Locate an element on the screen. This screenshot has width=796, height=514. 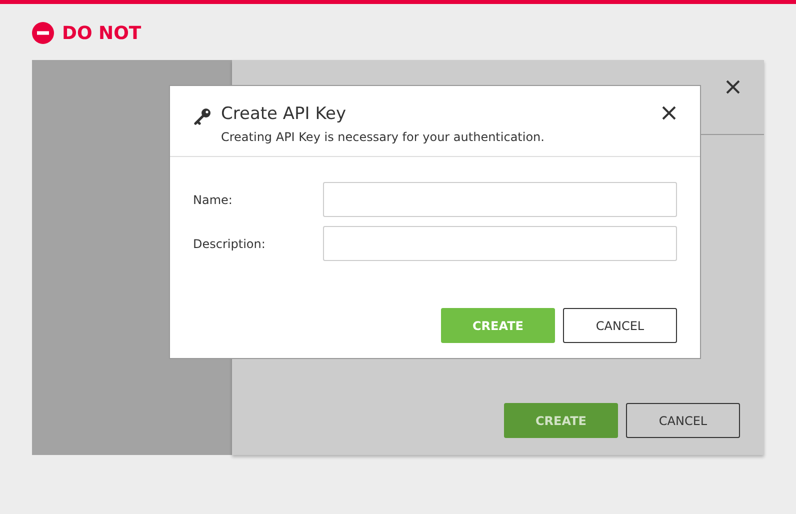
field-label: Description: is located at coordinates (229, 243).